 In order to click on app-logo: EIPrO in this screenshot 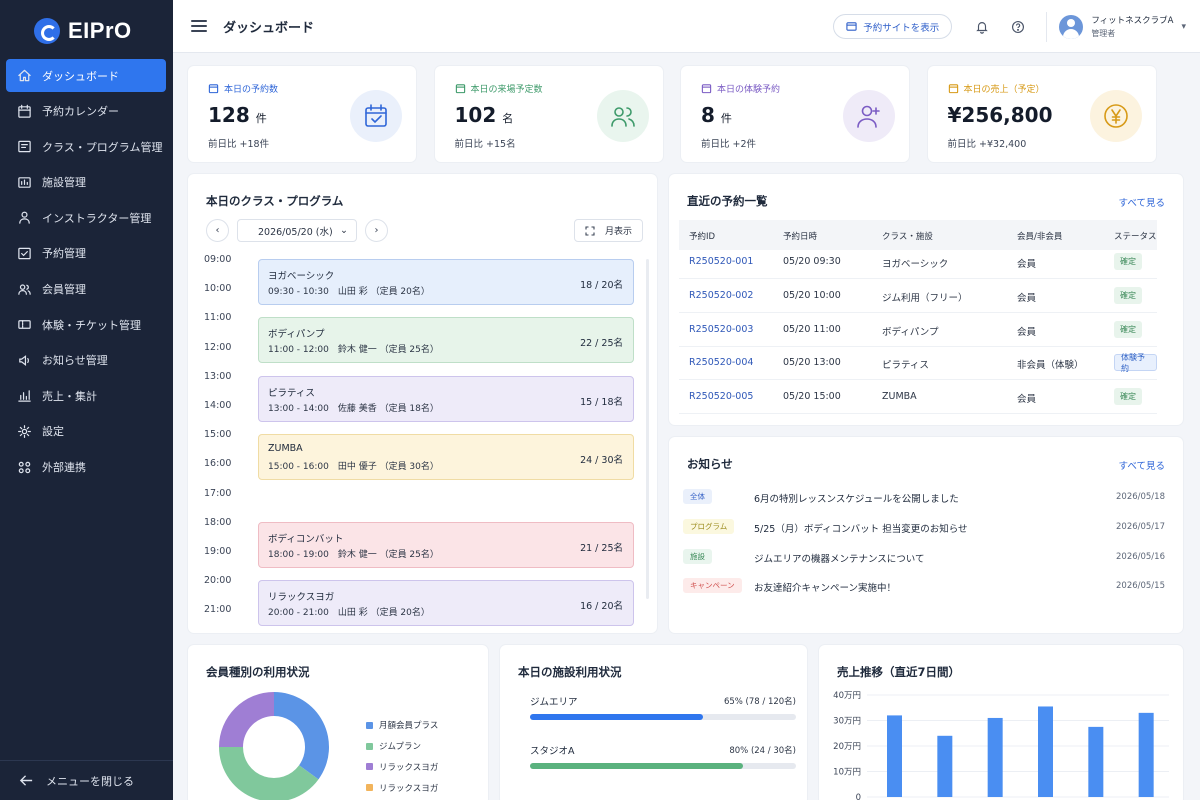, I will do `click(86, 26)`.